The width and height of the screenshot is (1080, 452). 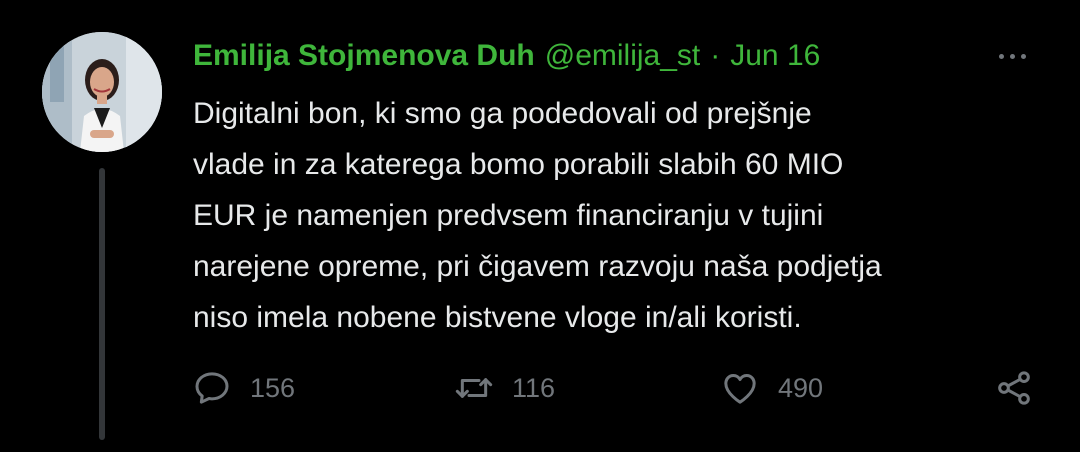 What do you see at coordinates (243, 388) in the screenshot?
I see `reply-button: 156` at bounding box center [243, 388].